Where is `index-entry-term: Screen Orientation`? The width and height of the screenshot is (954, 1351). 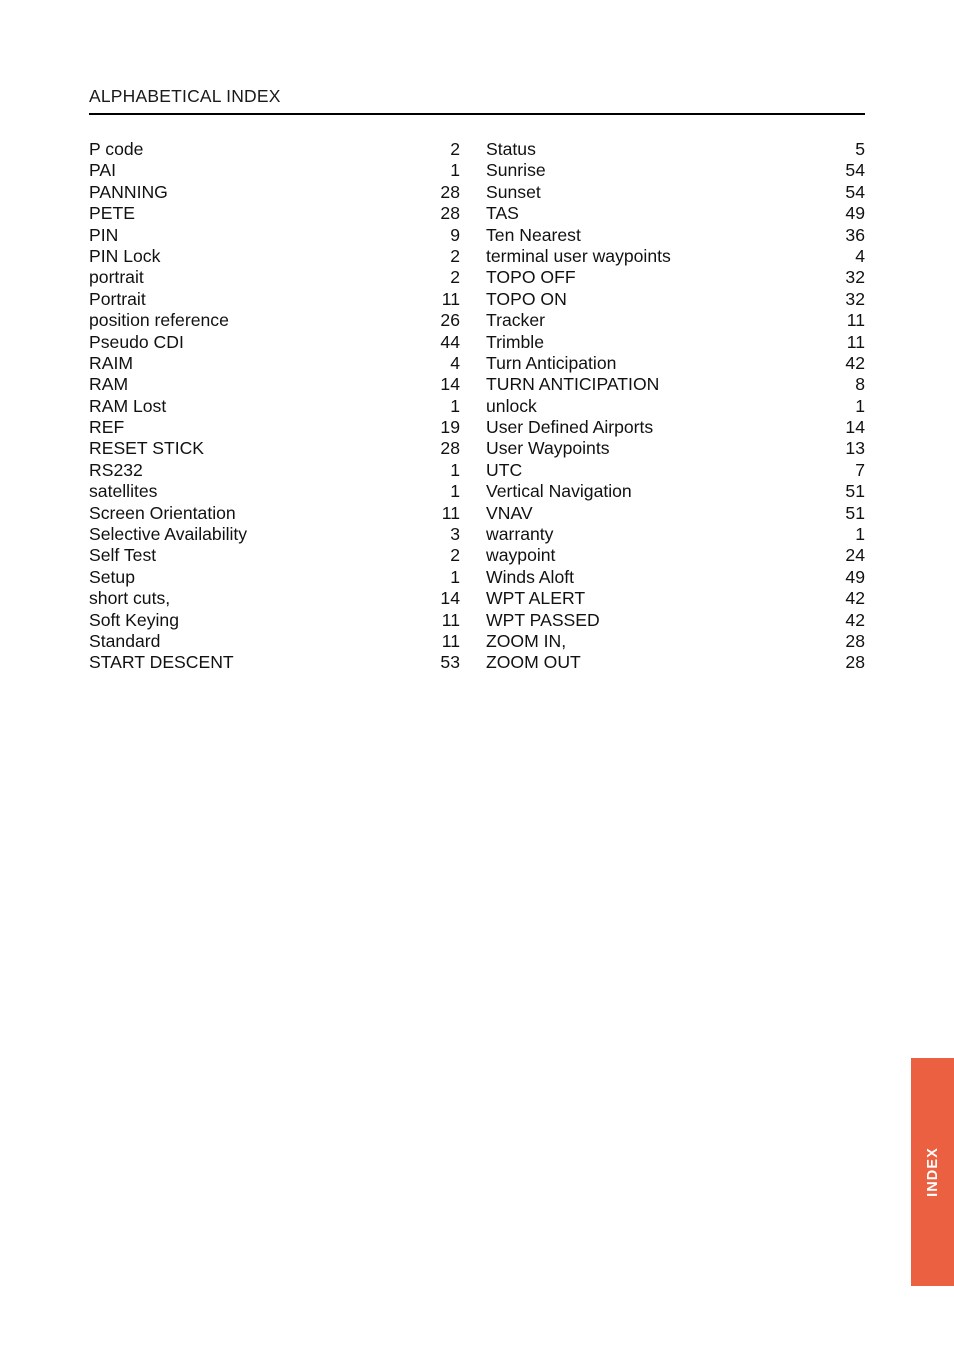 index-entry-term: Screen Orientation is located at coordinates (162, 512).